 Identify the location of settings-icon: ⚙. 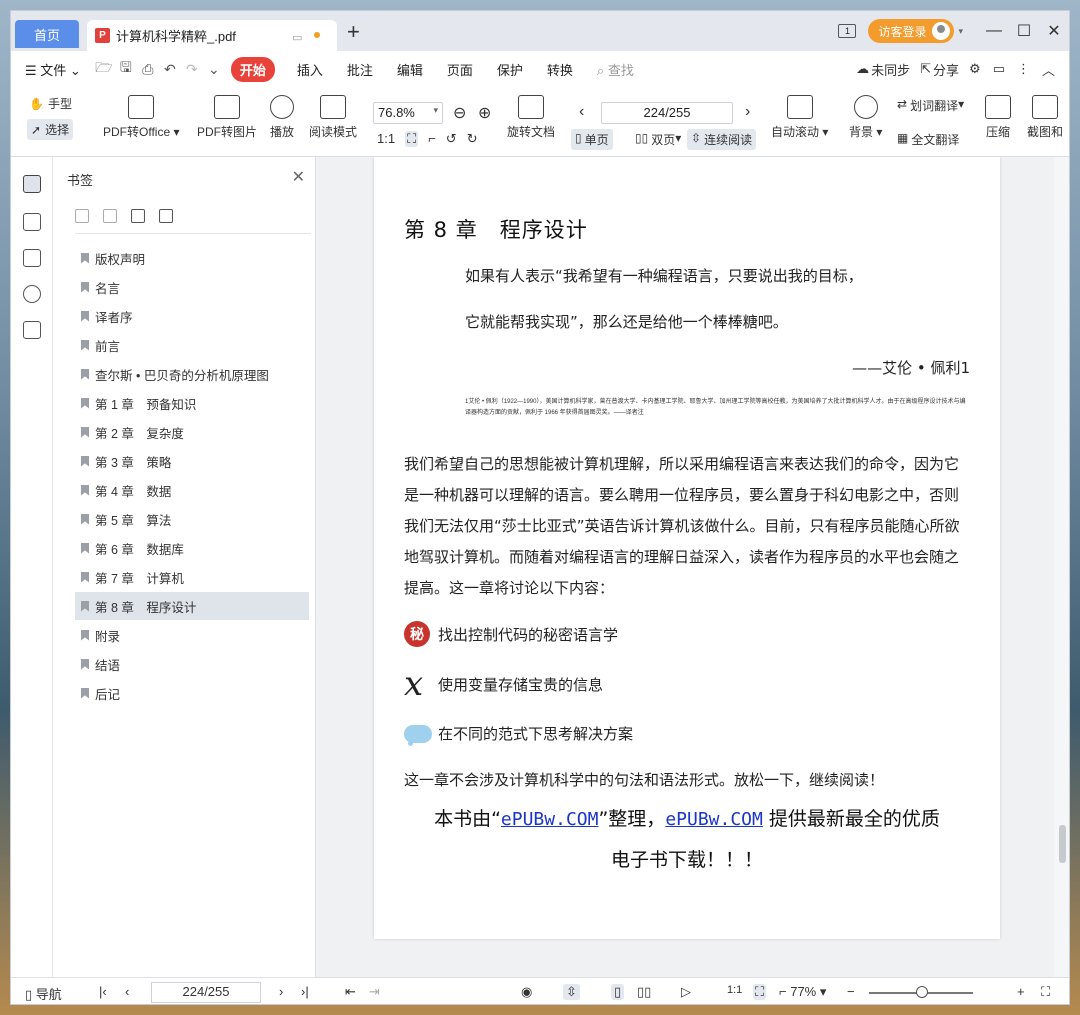
(975, 69).